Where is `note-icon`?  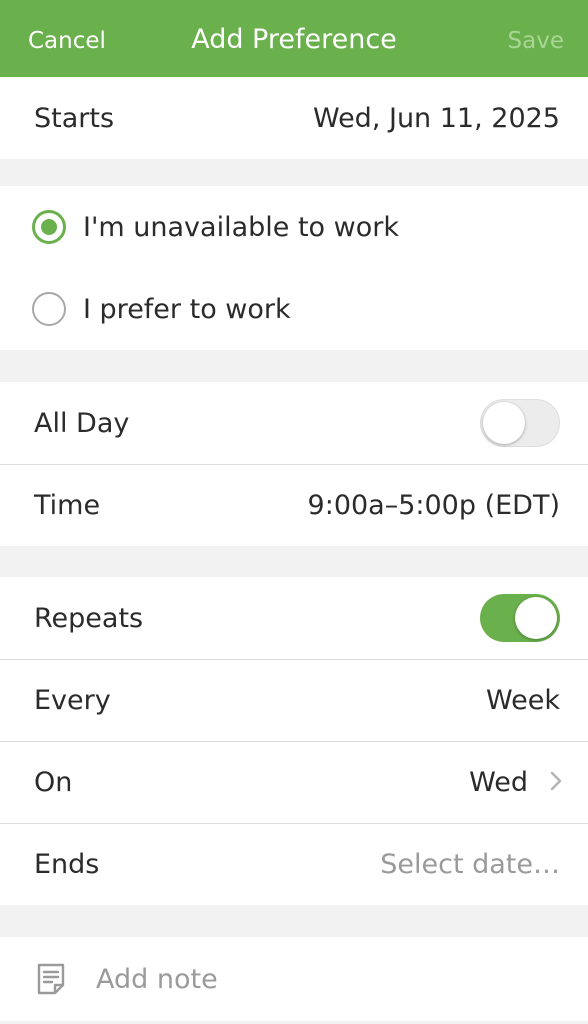
note-icon is located at coordinates (51, 979).